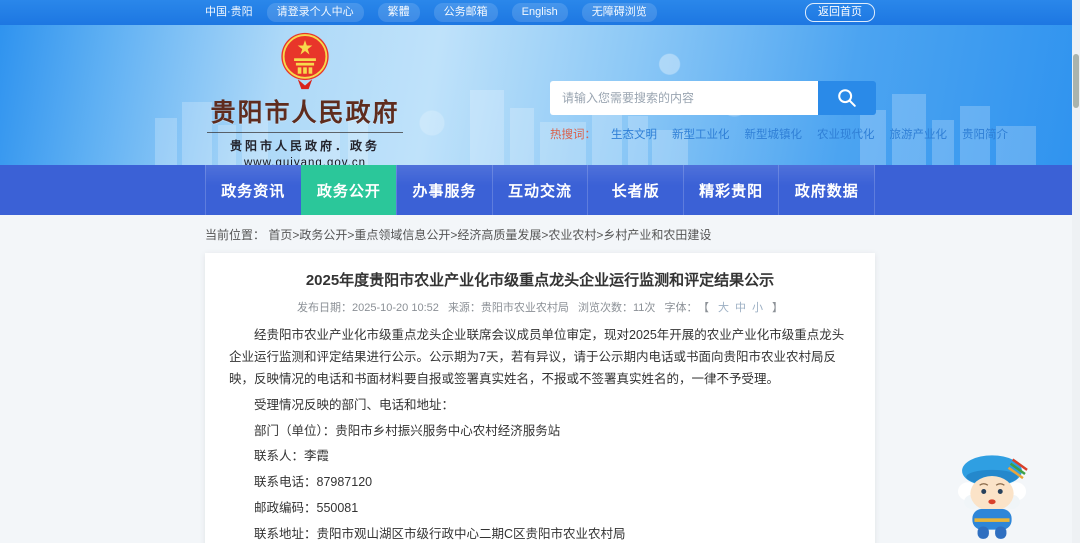 Image resolution: width=1080 pixels, height=543 pixels. What do you see at coordinates (827, 190) in the screenshot?
I see `nav-tab: 政府数据` at bounding box center [827, 190].